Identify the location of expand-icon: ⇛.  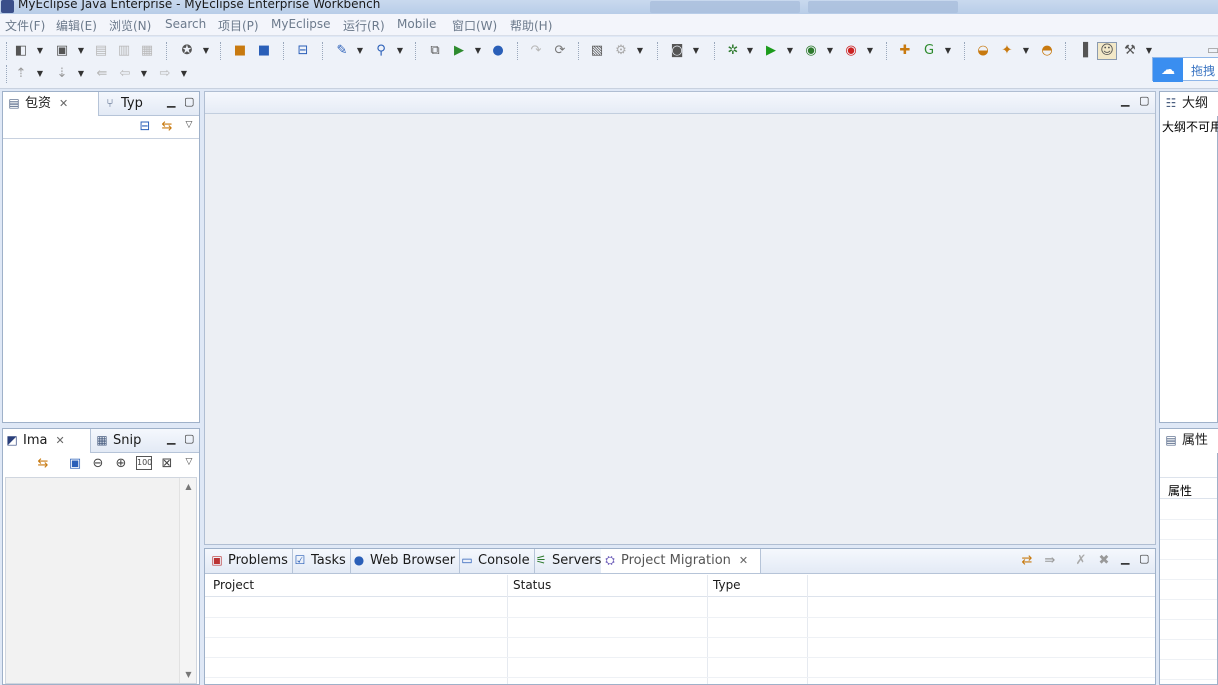
(1050, 561).